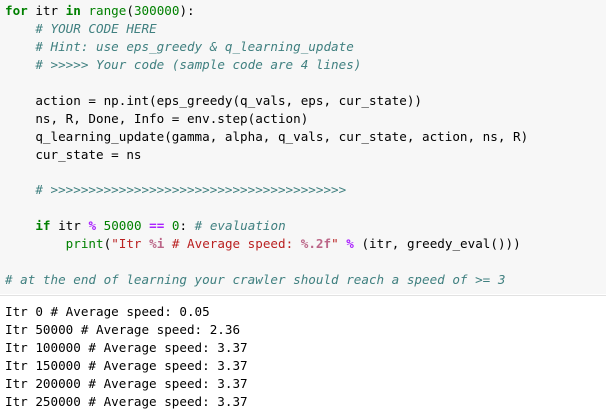 The image size is (606, 415). I want to click on code-line: for itr in range(300000):, so click(100, 11).